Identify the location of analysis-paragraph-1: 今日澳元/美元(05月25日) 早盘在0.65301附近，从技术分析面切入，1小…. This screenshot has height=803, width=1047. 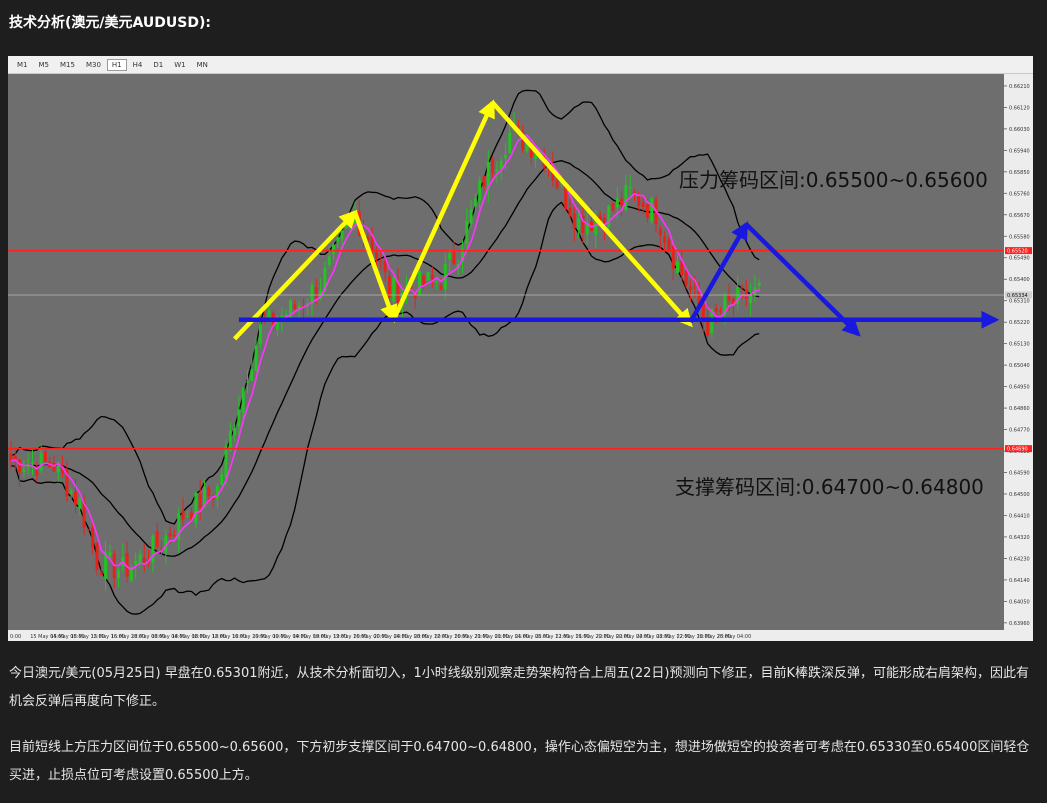
(519, 687).